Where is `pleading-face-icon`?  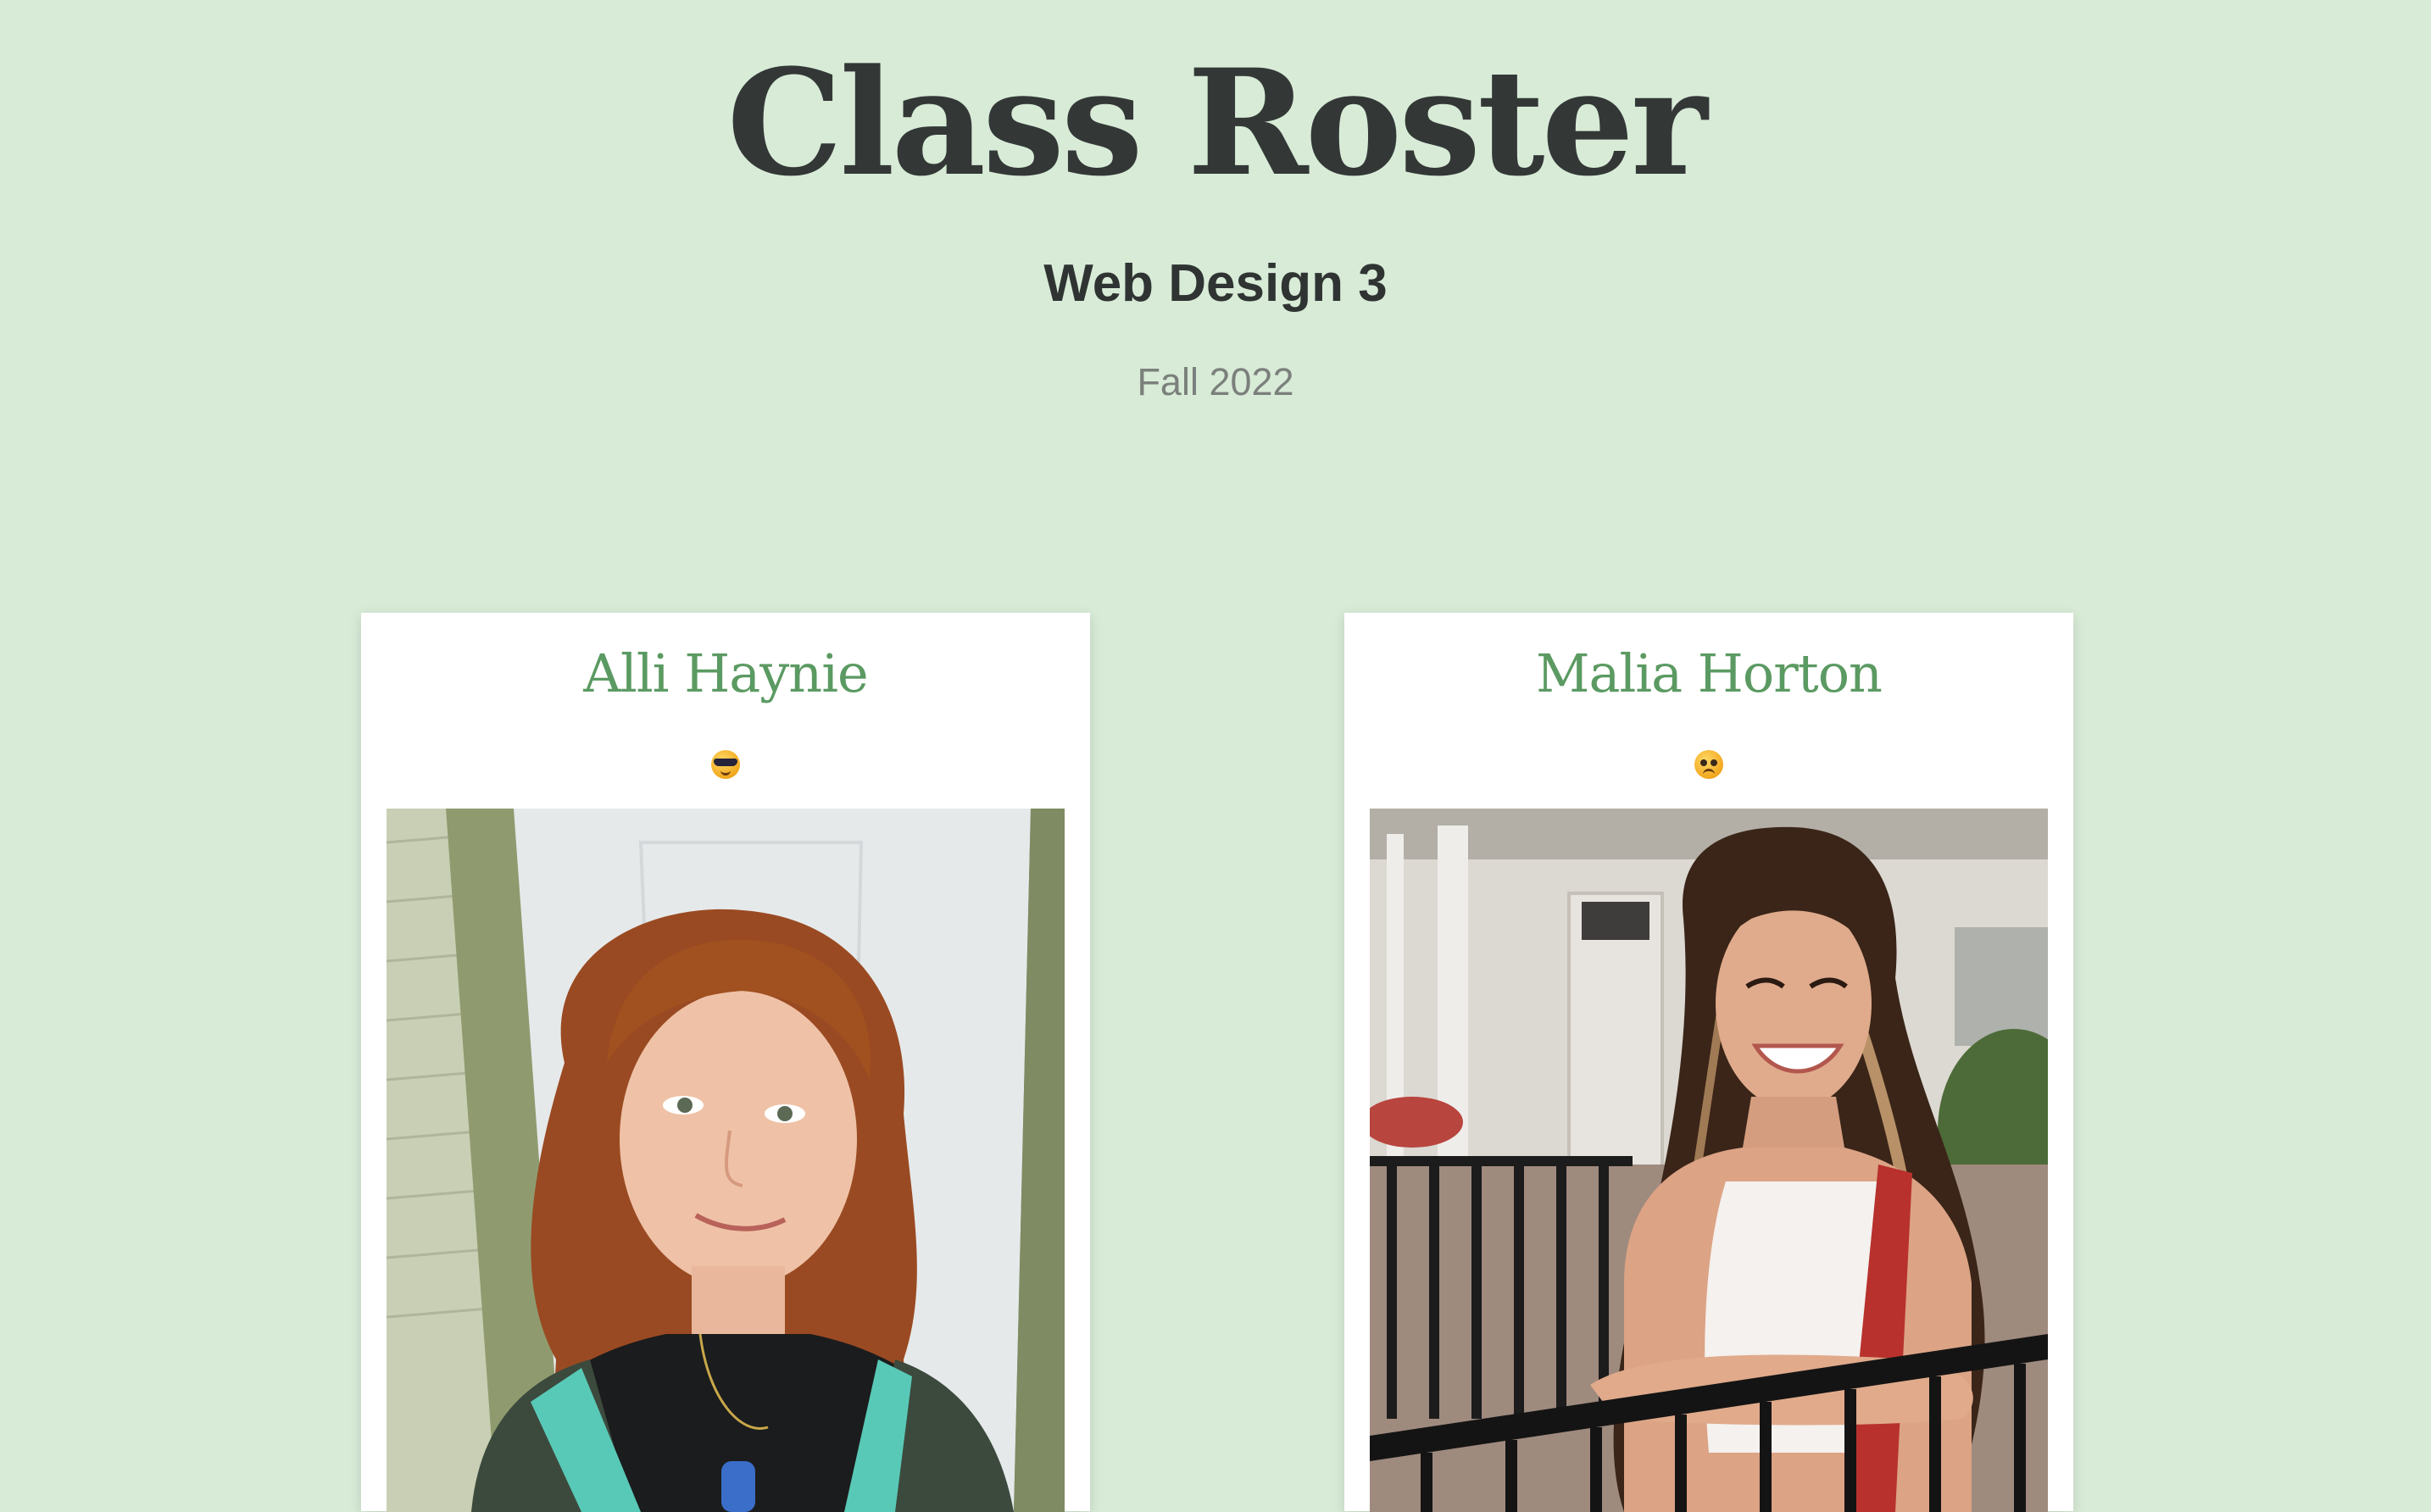
pleading-face-icon is located at coordinates (1708, 764).